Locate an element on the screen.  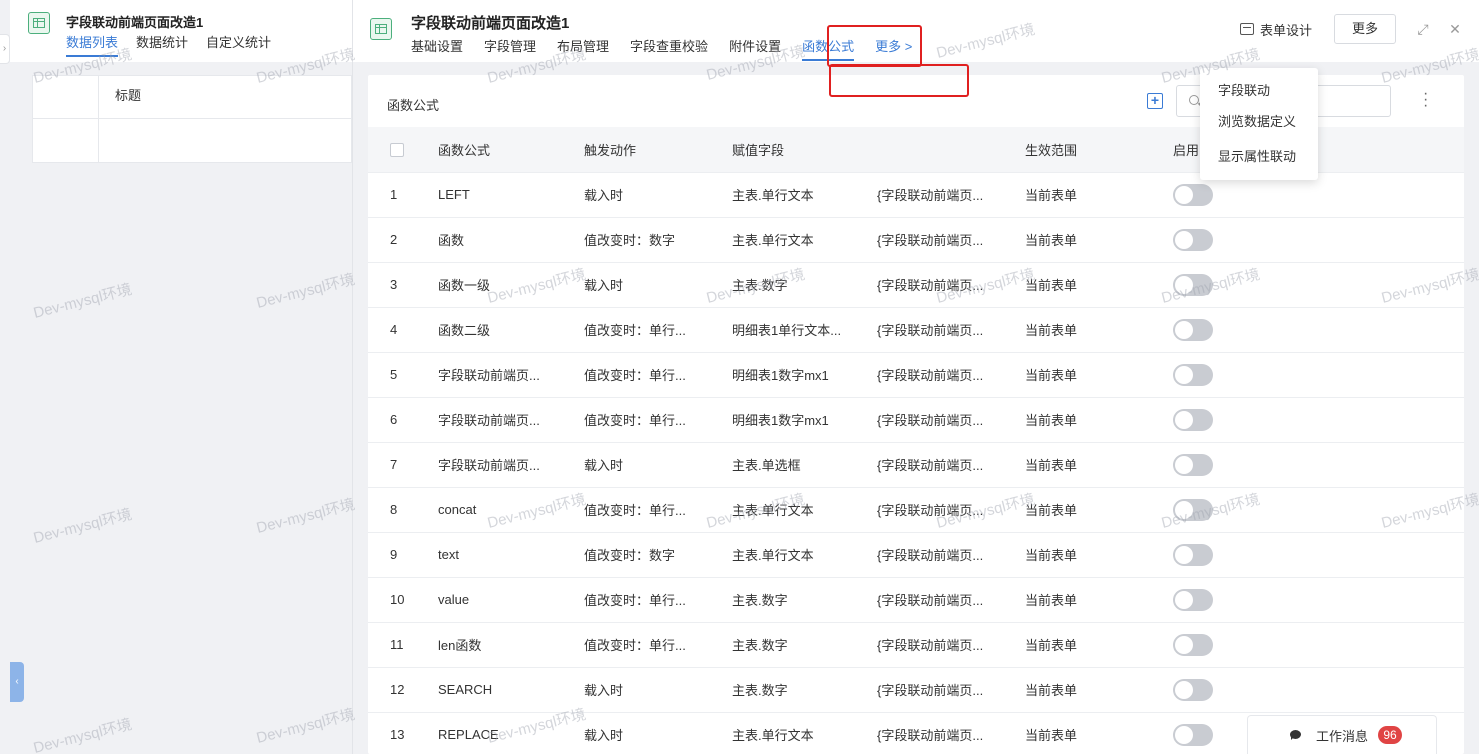
formula-name-link: text is located at coordinates (511, 555).